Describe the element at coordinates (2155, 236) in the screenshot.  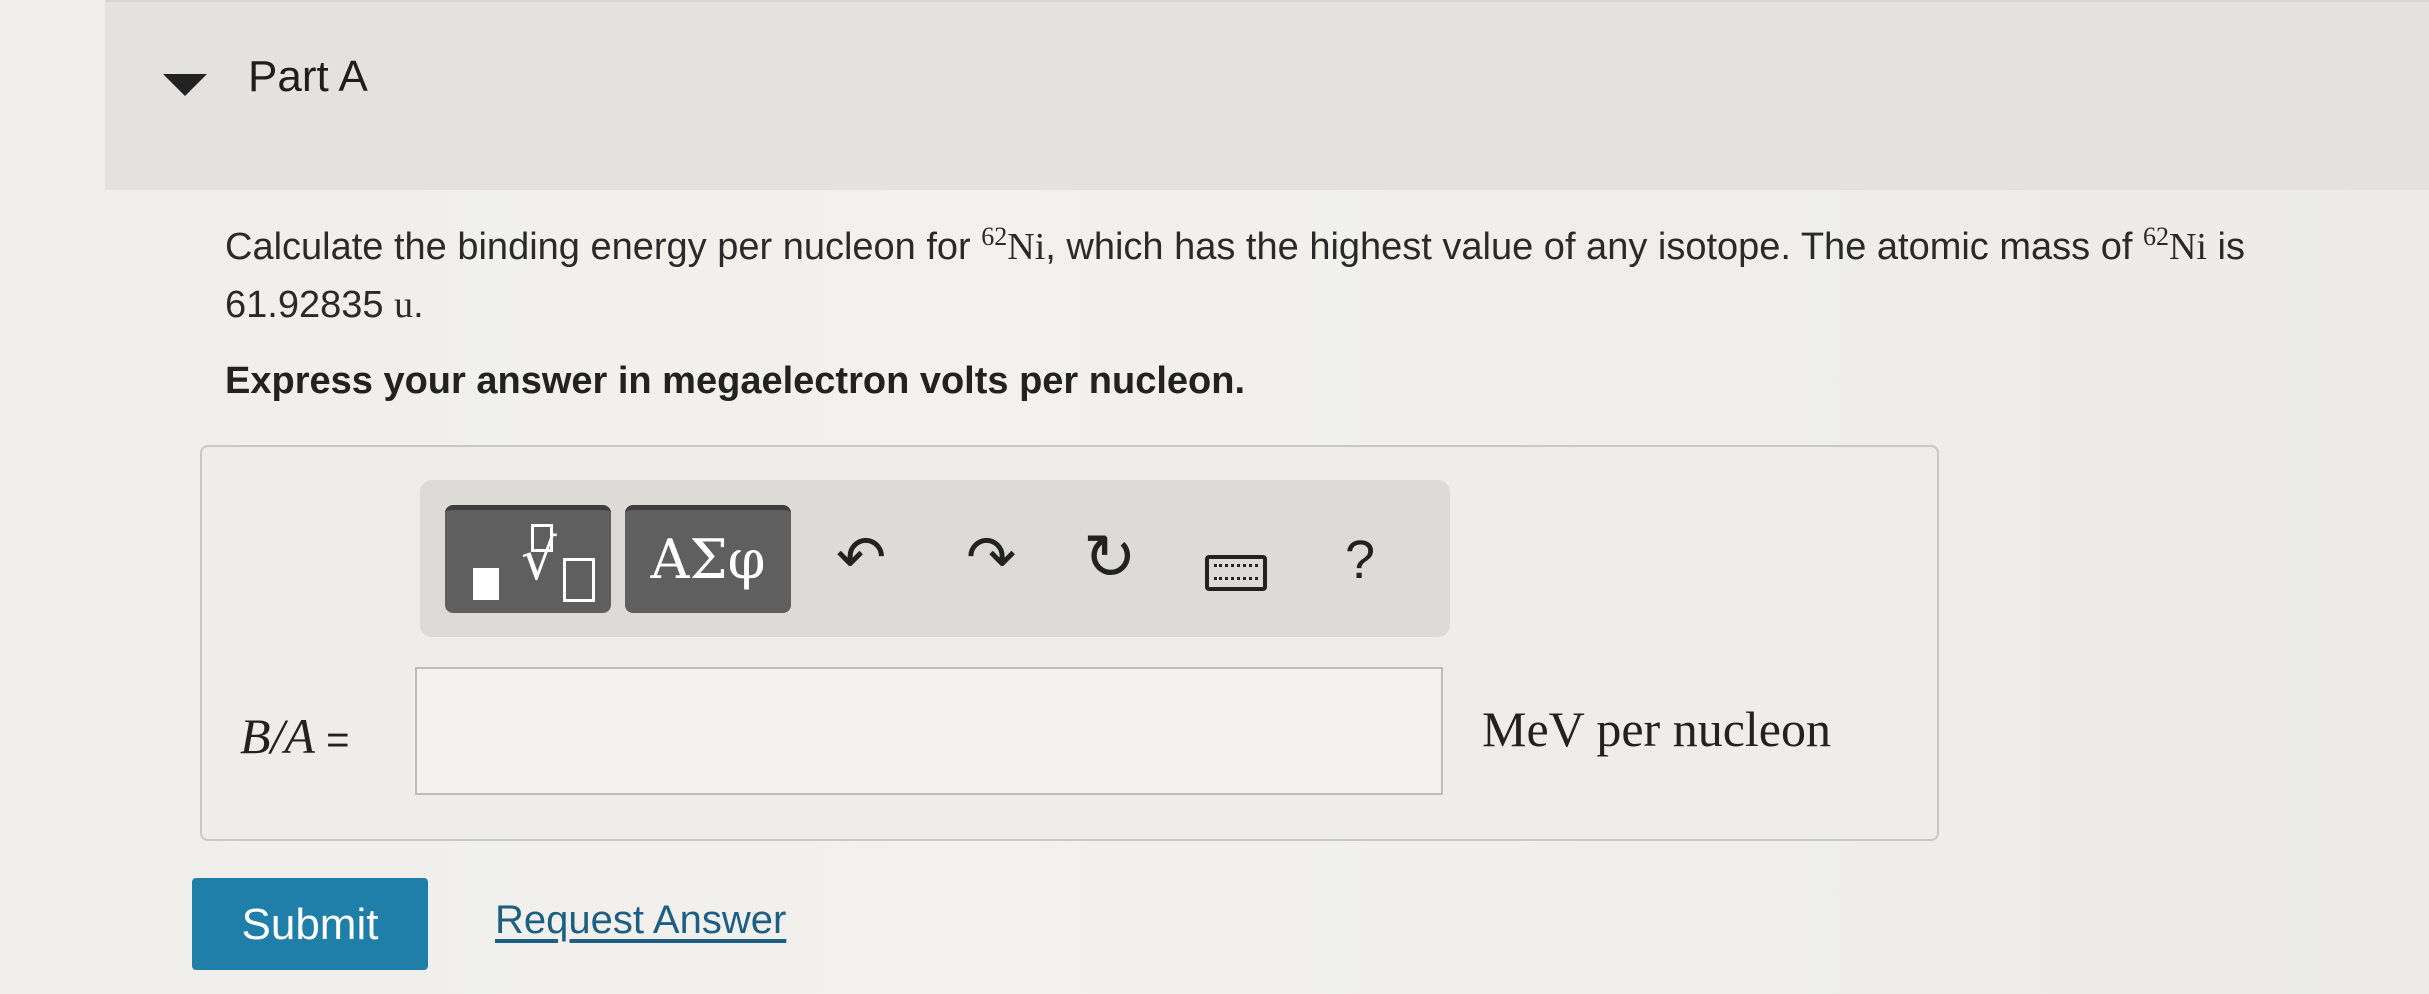
I see `isotope-mass-number-2: 62` at that location.